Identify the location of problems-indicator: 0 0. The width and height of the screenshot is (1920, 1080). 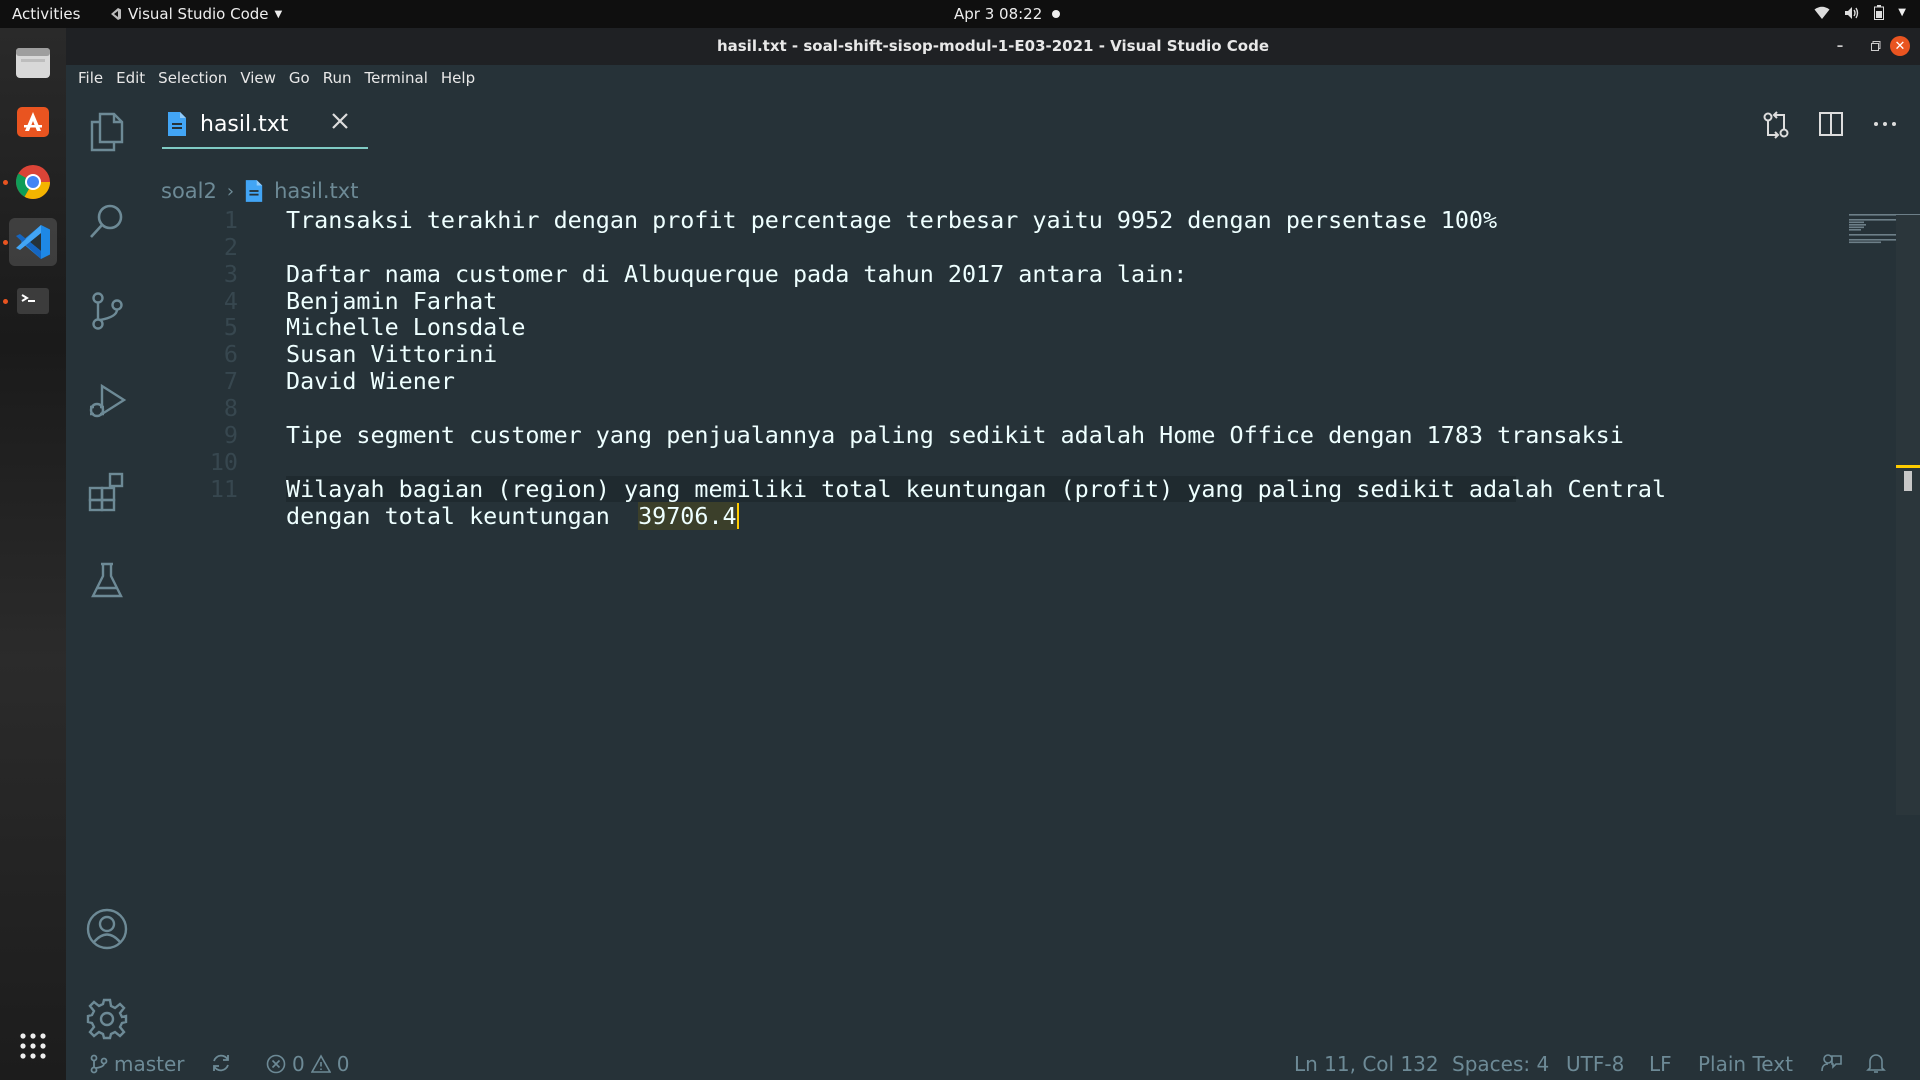
(307, 1064).